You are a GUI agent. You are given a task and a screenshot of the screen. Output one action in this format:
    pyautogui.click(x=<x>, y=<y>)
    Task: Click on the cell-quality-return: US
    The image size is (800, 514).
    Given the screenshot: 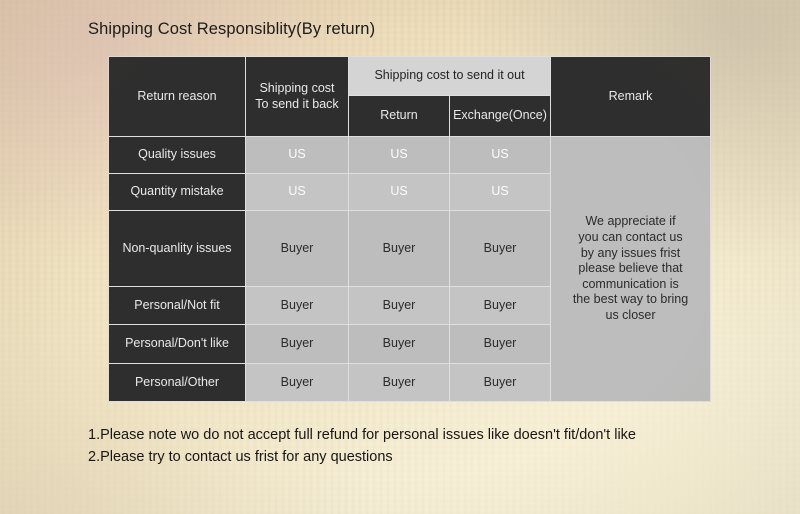 What is the action you would take?
    pyautogui.click(x=399, y=155)
    